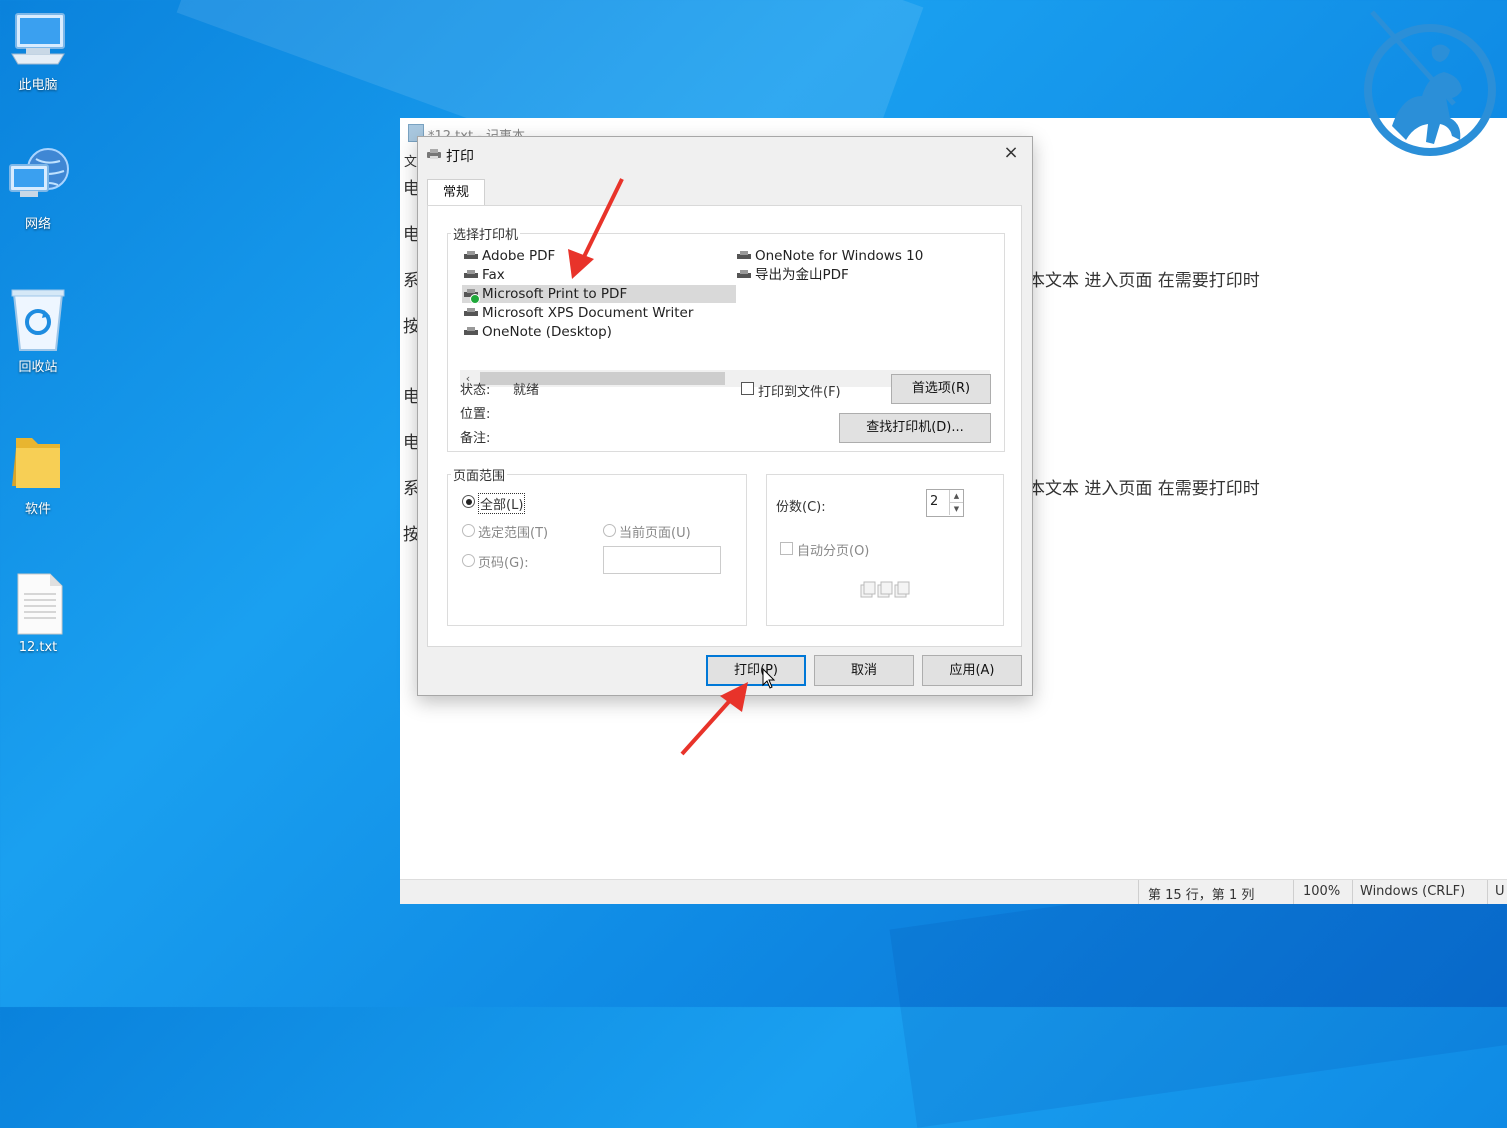 The width and height of the screenshot is (1507, 1128). What do you see at coordinates (1432, 83) in the screenshot?
I see `watermark-logo` at bounding box center [1432, 83].